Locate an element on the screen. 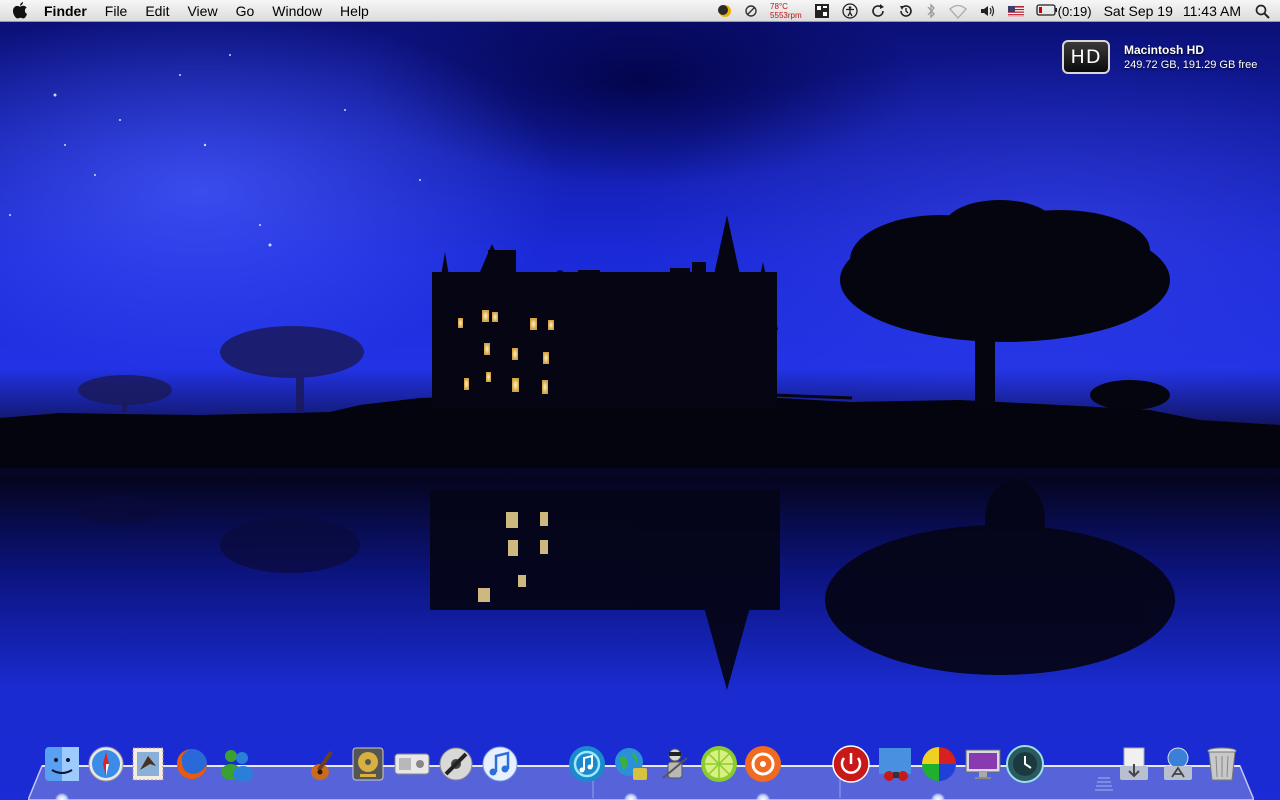 Image resolution: width=1280 pixels, height=800 pixels. shutdown-icon is located at coordinates (851, 764).